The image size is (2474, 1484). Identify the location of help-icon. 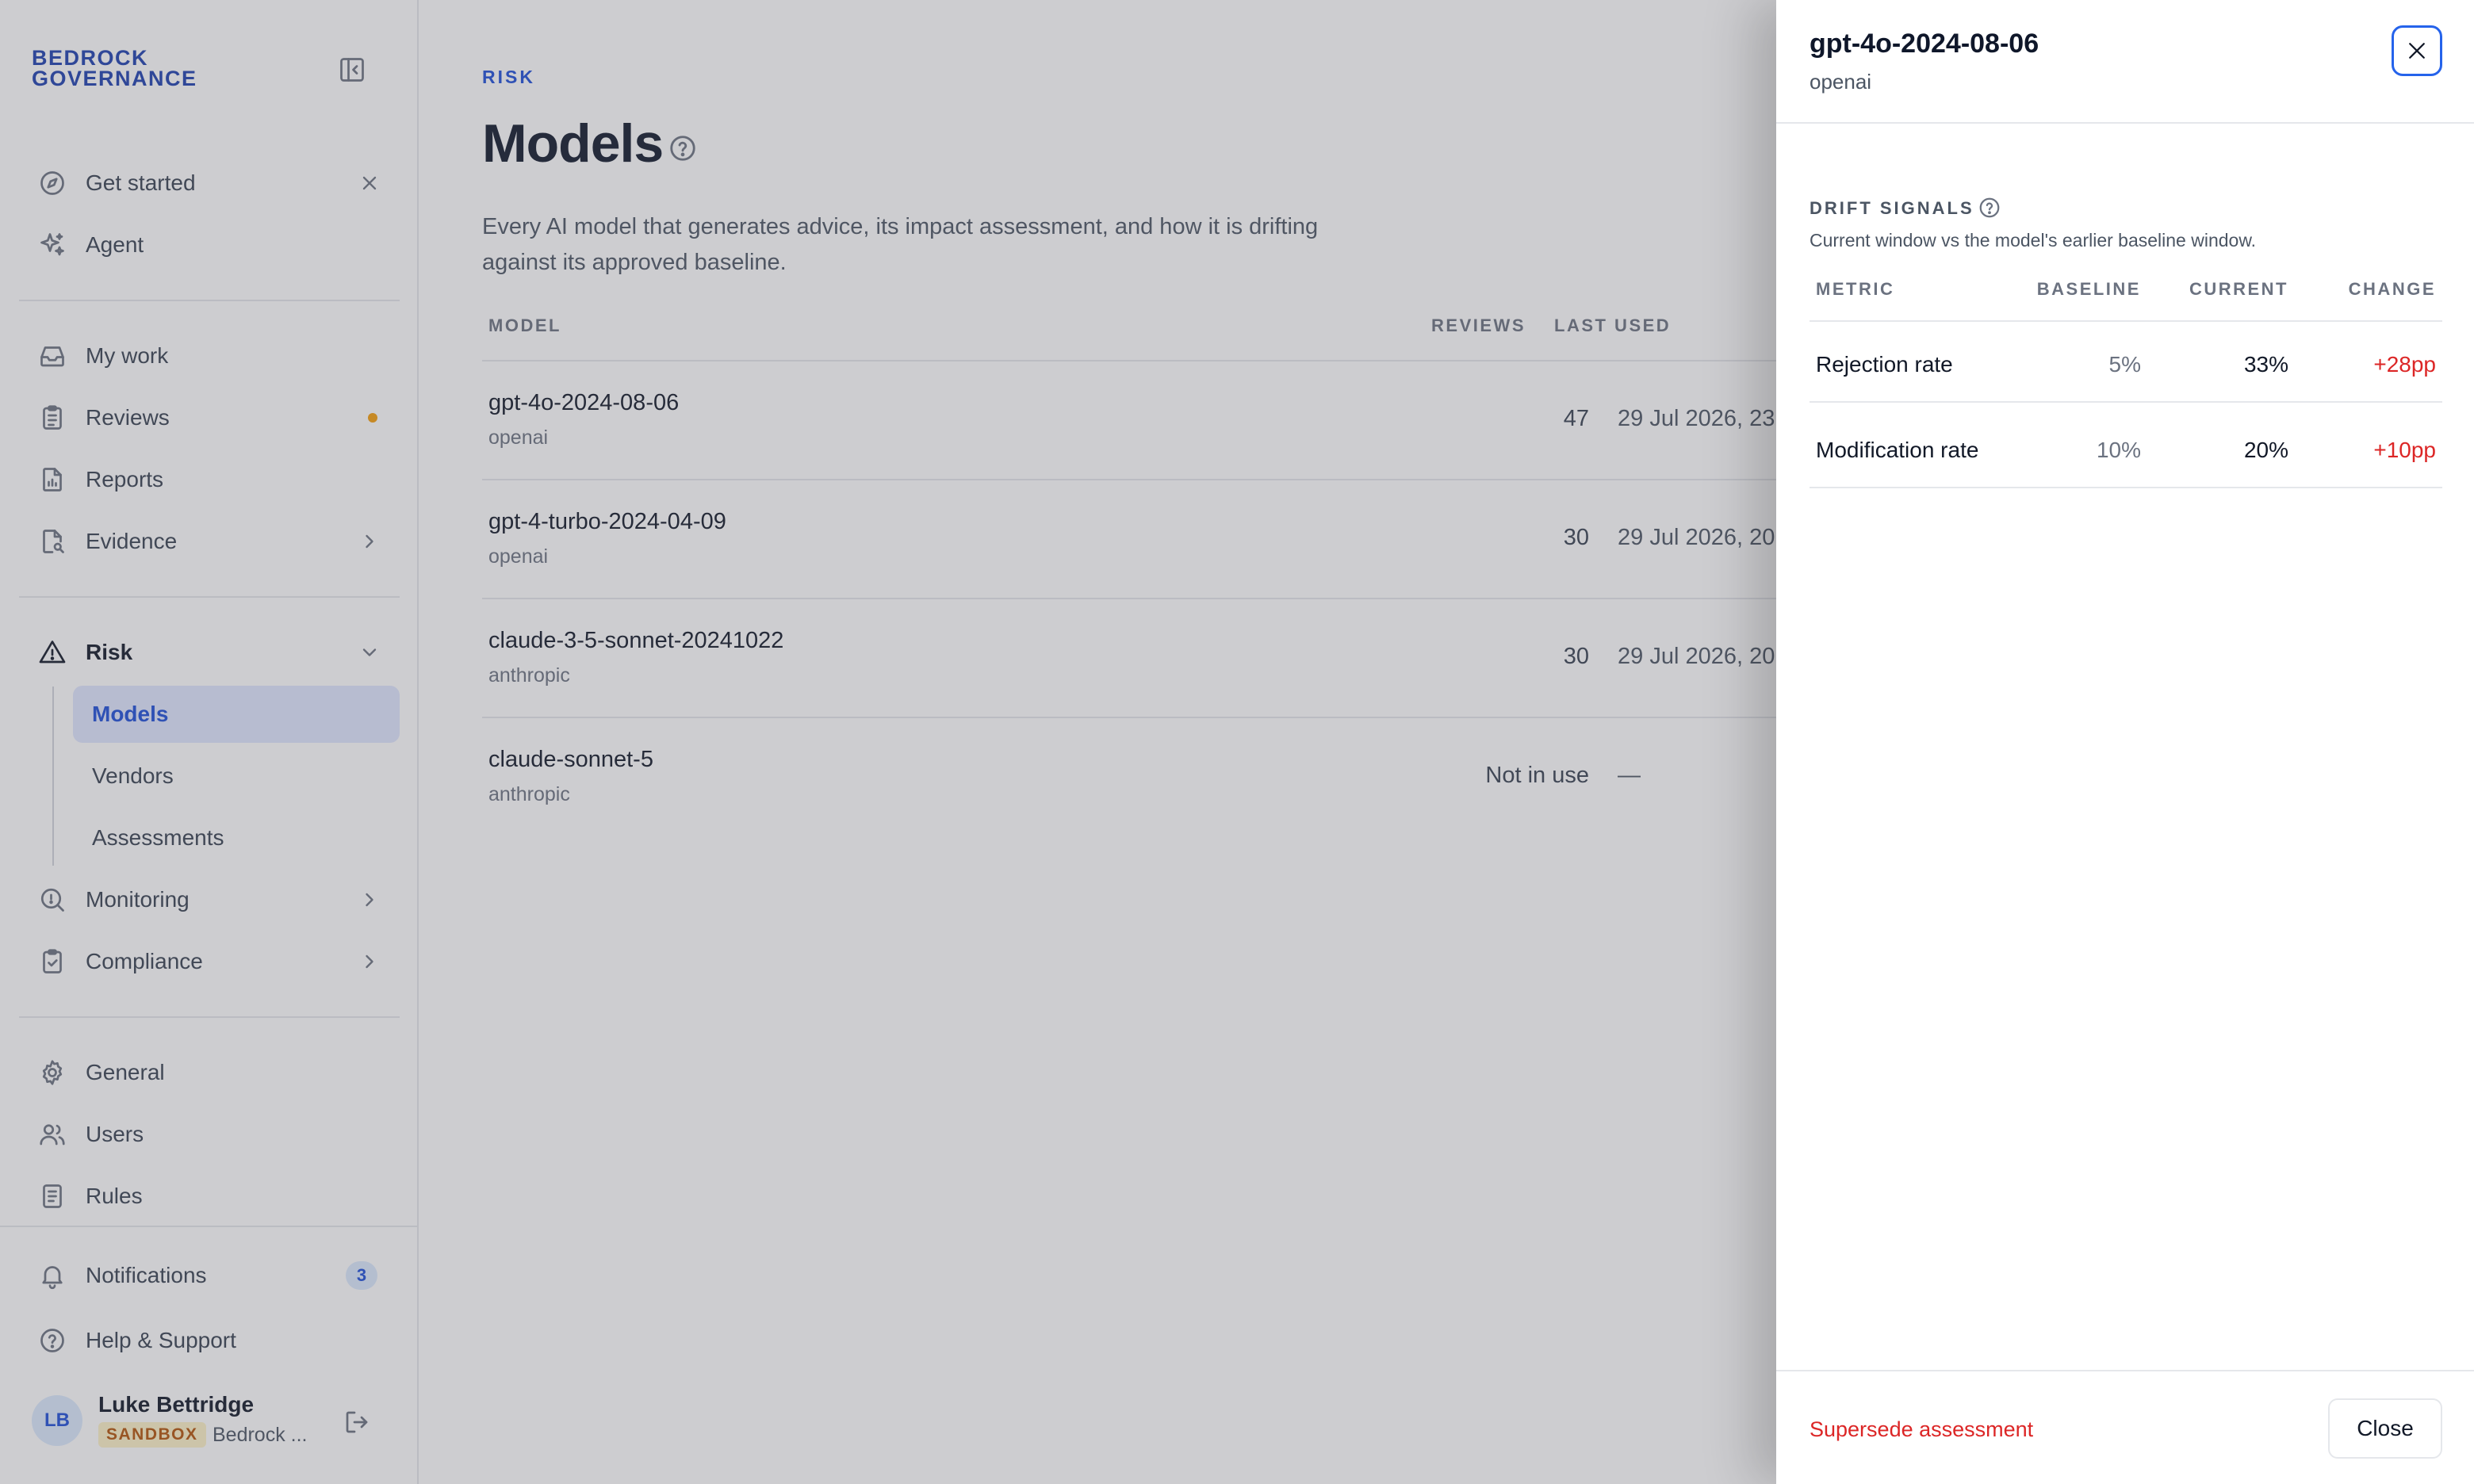
(1989, 208).